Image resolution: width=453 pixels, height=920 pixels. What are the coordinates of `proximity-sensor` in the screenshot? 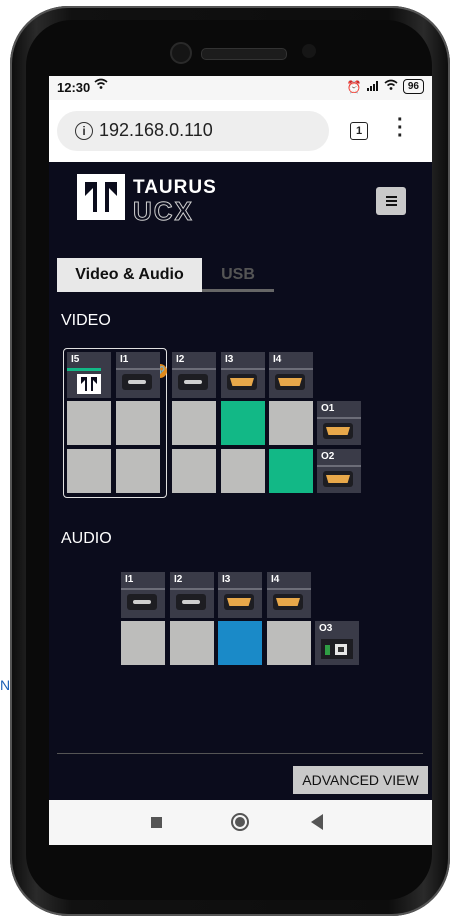 It's located at (309, 51).